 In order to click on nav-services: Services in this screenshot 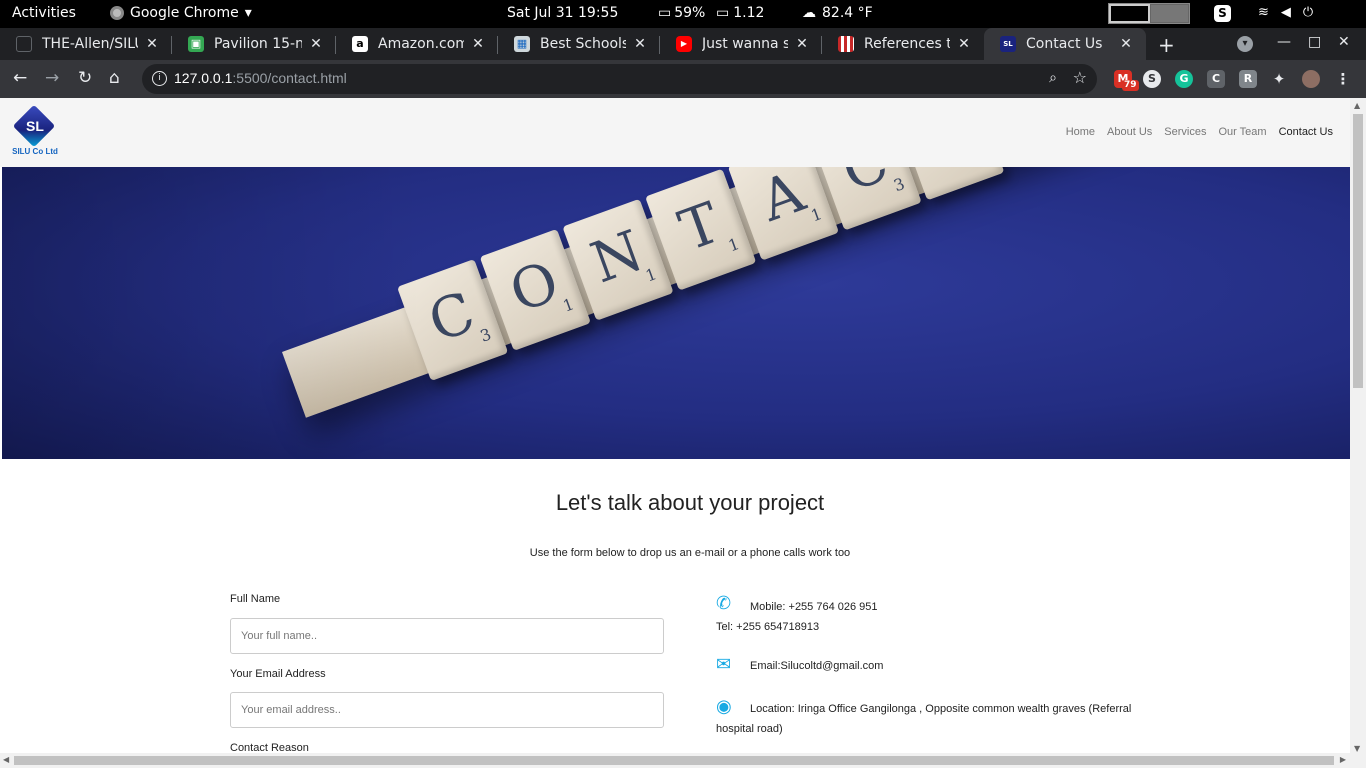, I will do `click(1185, 132)`.